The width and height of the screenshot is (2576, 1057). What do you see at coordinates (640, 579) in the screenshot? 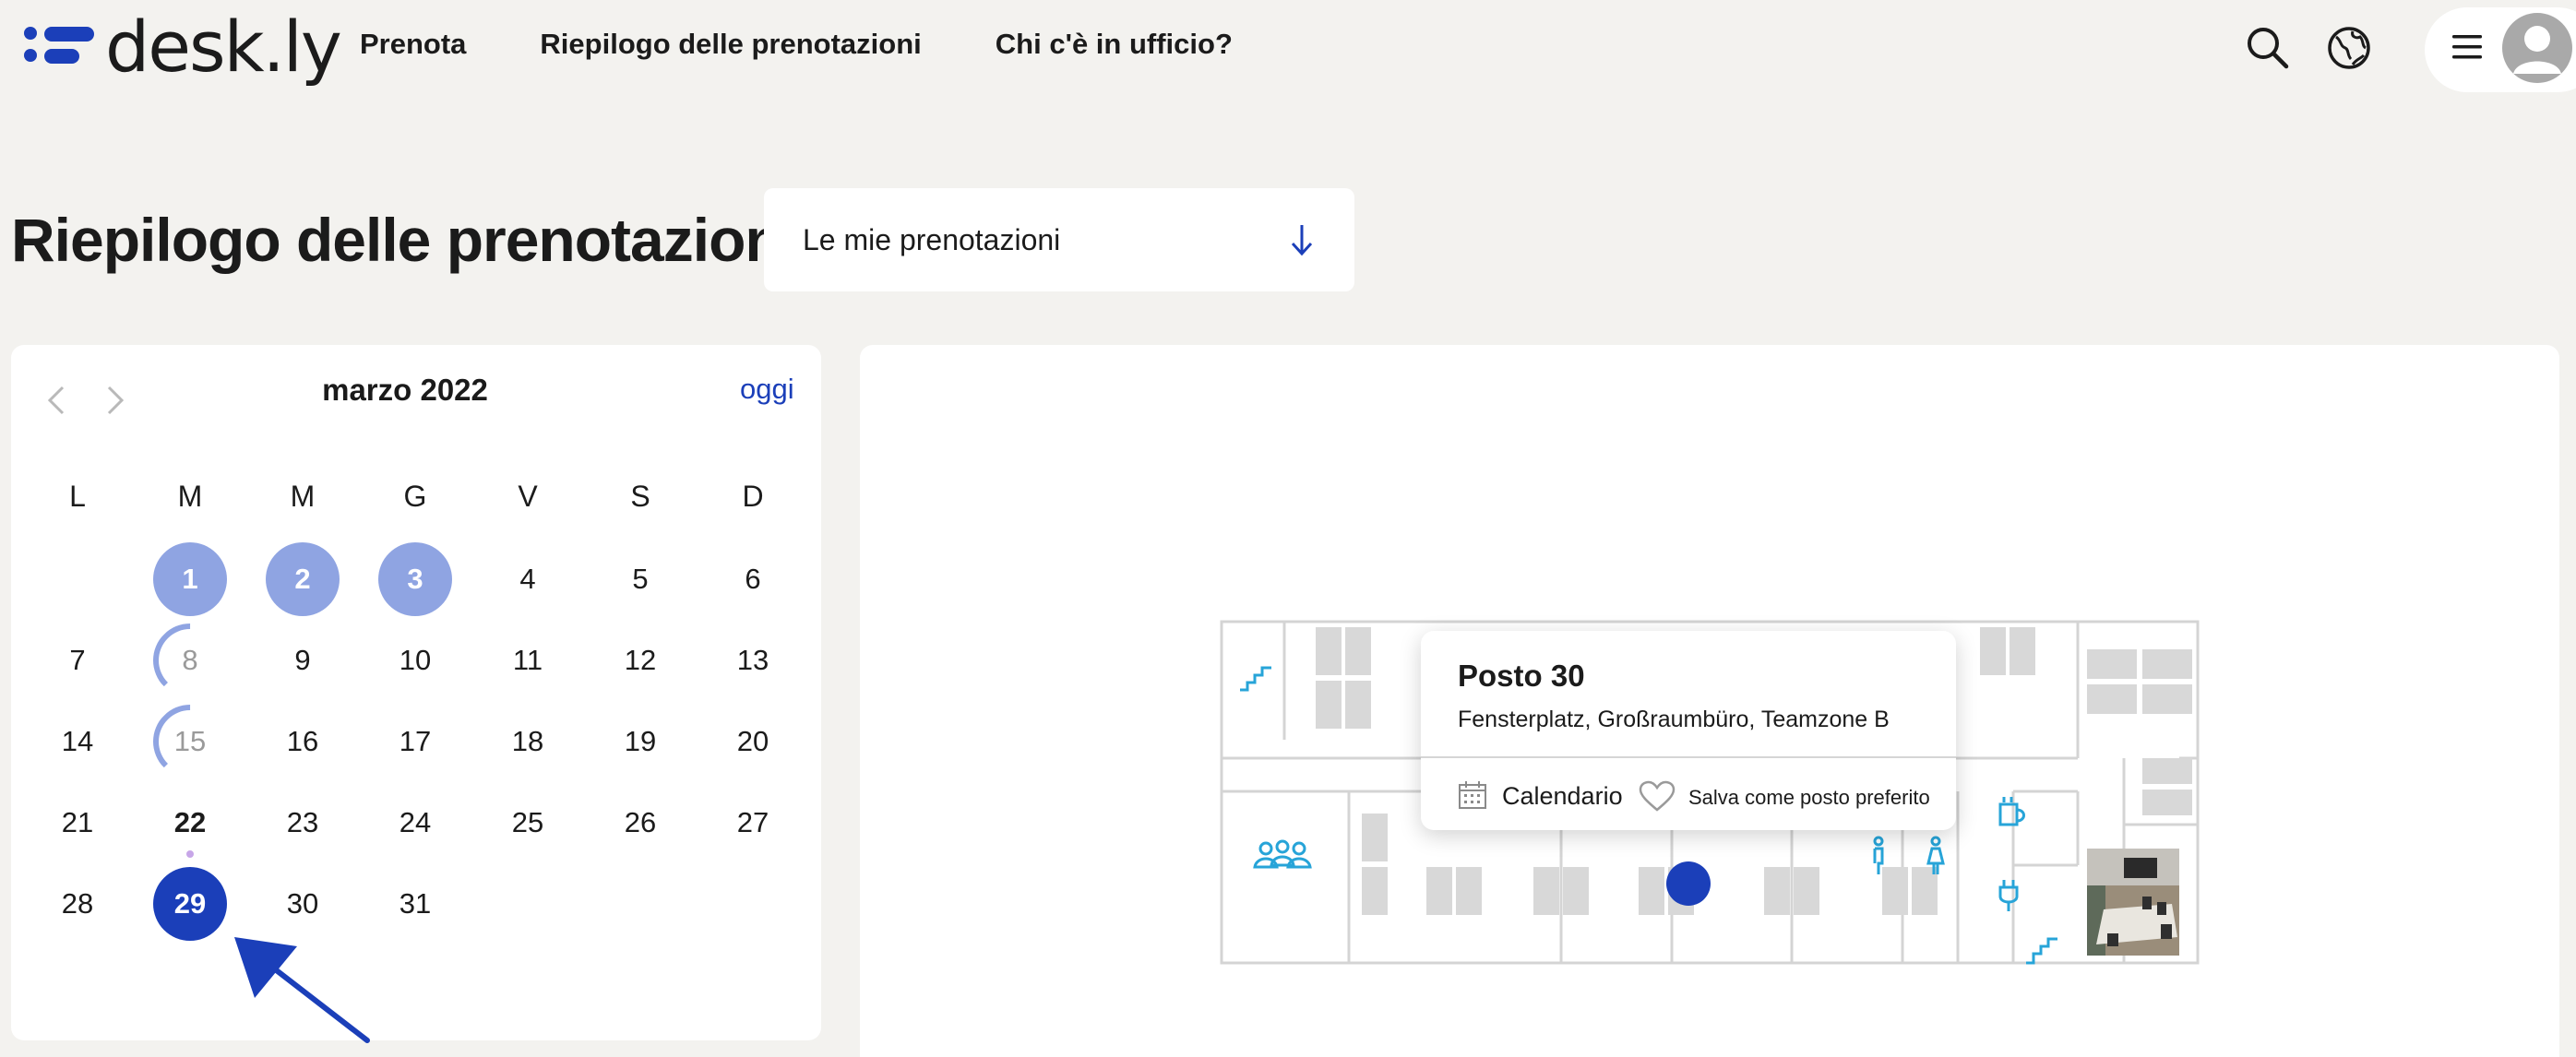
I see `calendar-day: 5` at bounding box center [640, 579].